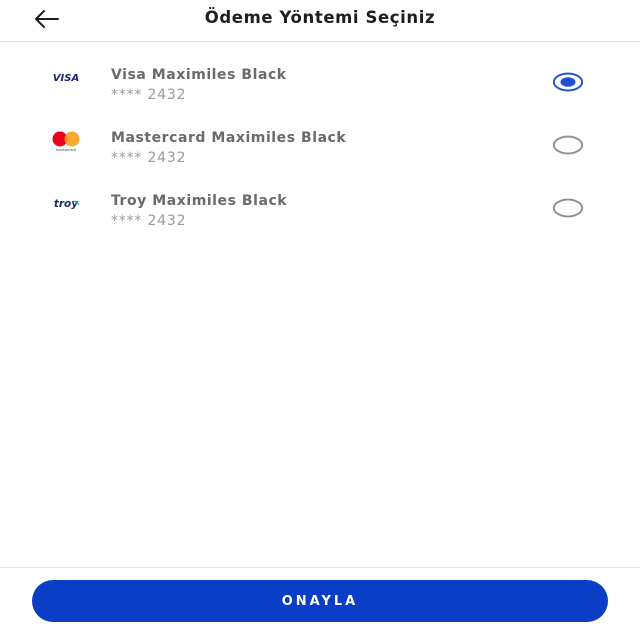  What do you see at coordinates (66, 142) in the screenshot?
I see `mastercard-logo-icon: mastercard` at bounding box center [66, 142].